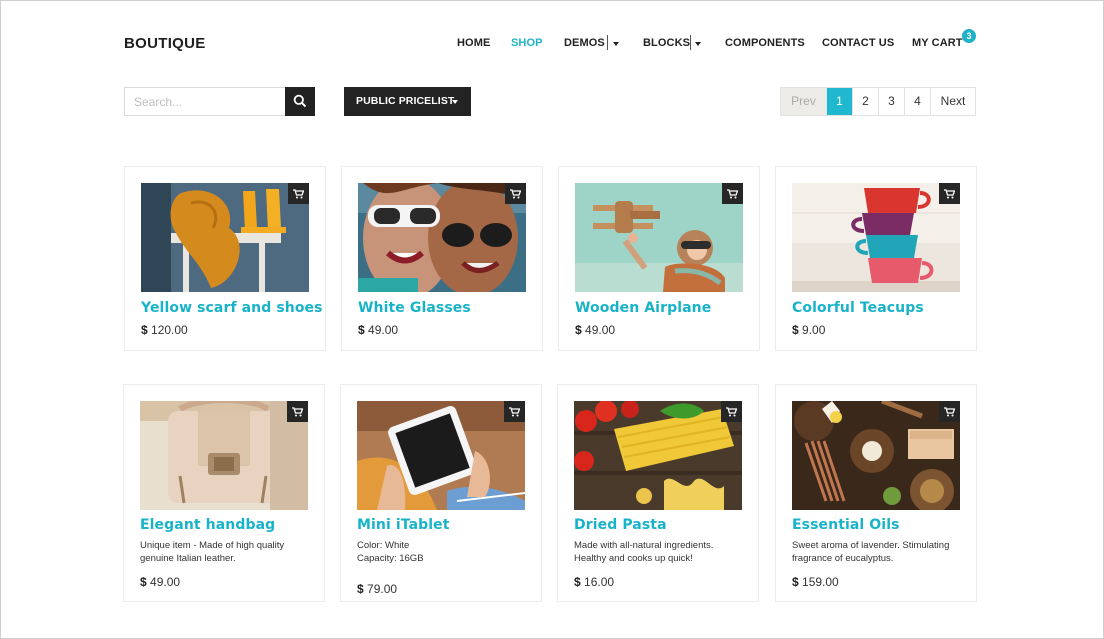 This screenshot has height=639, width=1104. Describe the element at coordinates (169, 330) in the screenshot. I see `price-value: 120.00` at that location.